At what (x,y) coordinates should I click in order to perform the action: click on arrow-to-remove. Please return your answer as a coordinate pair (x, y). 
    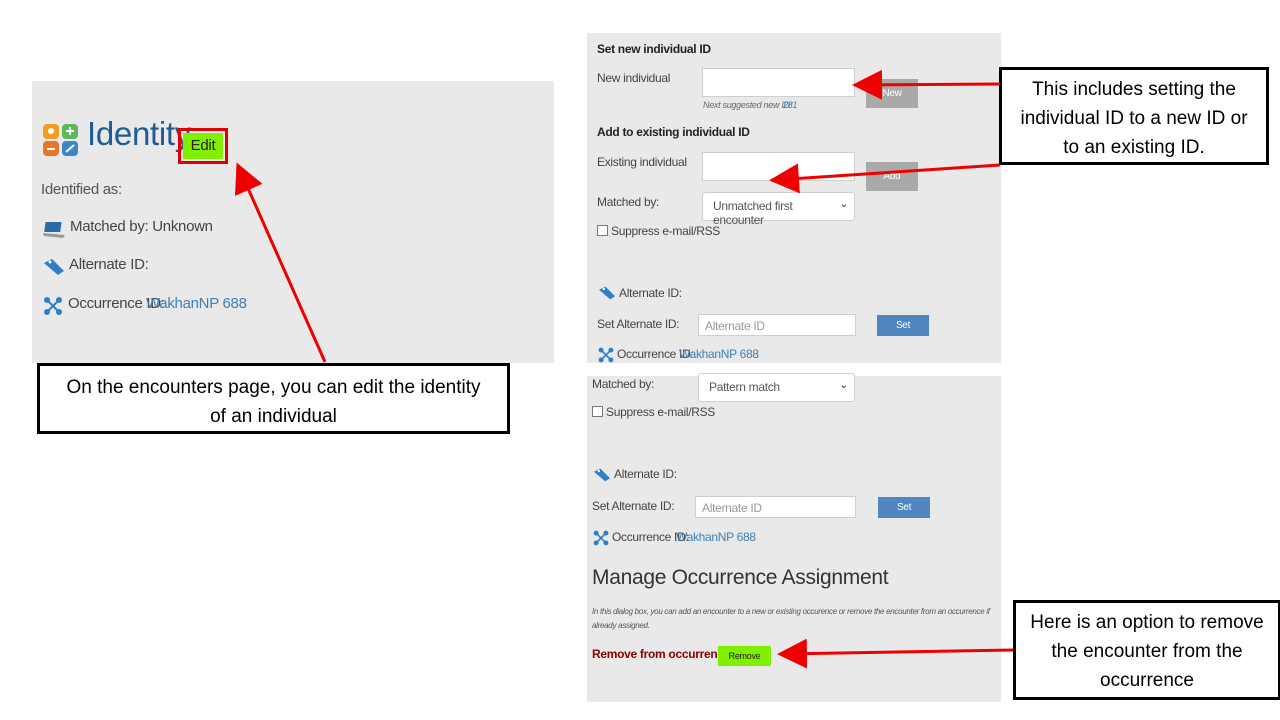
    Looking at the image, I should click on (895, 653).